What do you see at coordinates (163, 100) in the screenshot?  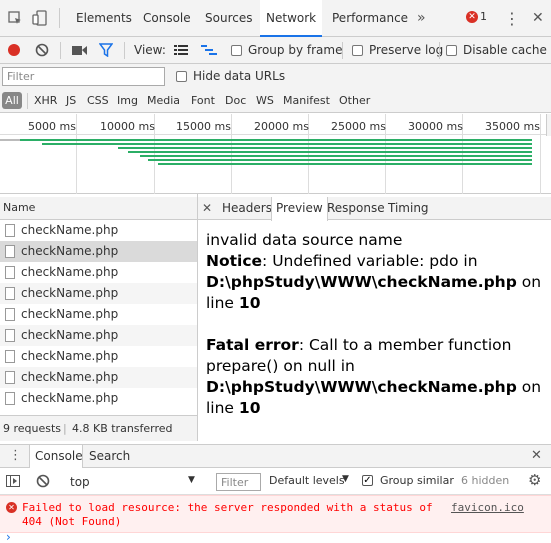 I see `type-filter-media: Media` at bounding box center [163, 100].